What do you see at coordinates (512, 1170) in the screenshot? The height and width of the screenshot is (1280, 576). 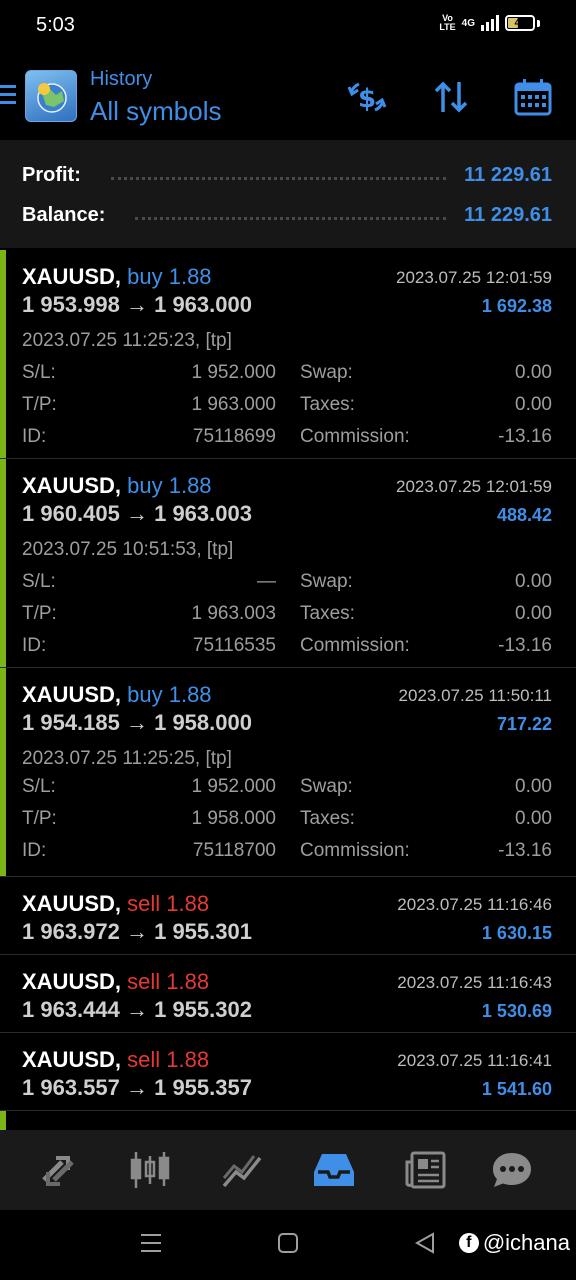 I see `chat-icon` at bounding box center [512, 1170].